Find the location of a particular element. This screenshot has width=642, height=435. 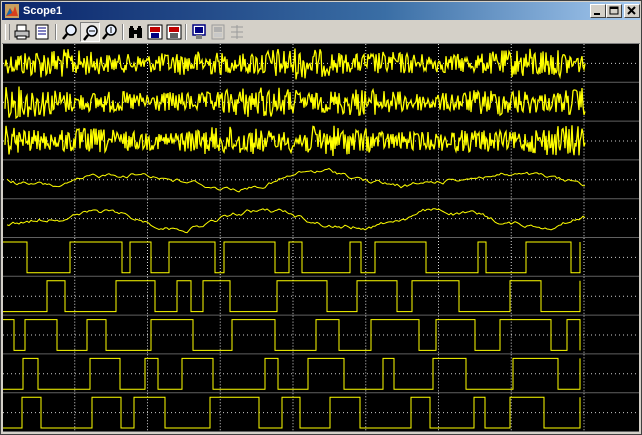

floating-scope-button is located at coordinates (199, 32).